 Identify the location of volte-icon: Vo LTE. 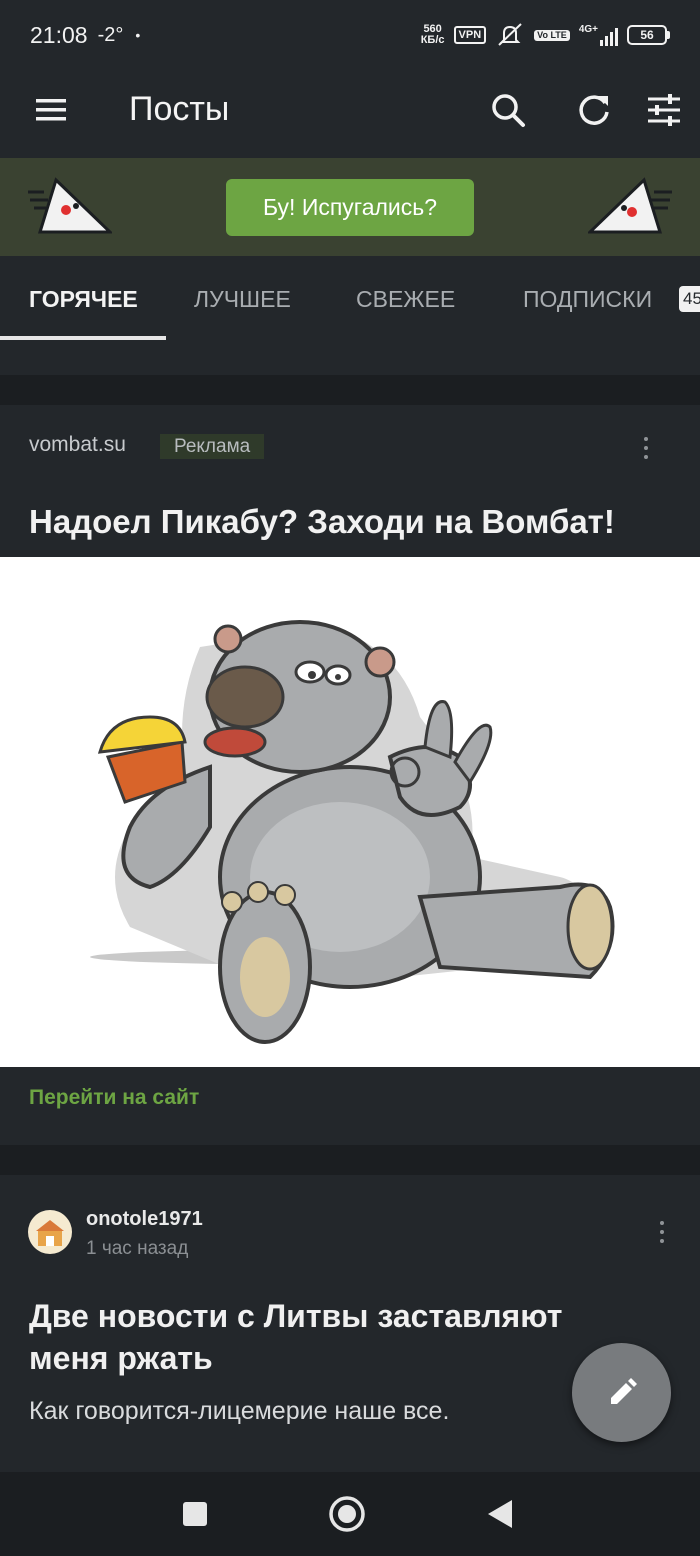
(552, 35).